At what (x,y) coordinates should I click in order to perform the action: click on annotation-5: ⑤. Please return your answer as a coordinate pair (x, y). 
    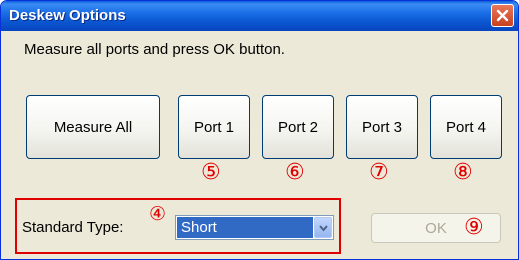
    Looking at the image, I should click on (211, 172).